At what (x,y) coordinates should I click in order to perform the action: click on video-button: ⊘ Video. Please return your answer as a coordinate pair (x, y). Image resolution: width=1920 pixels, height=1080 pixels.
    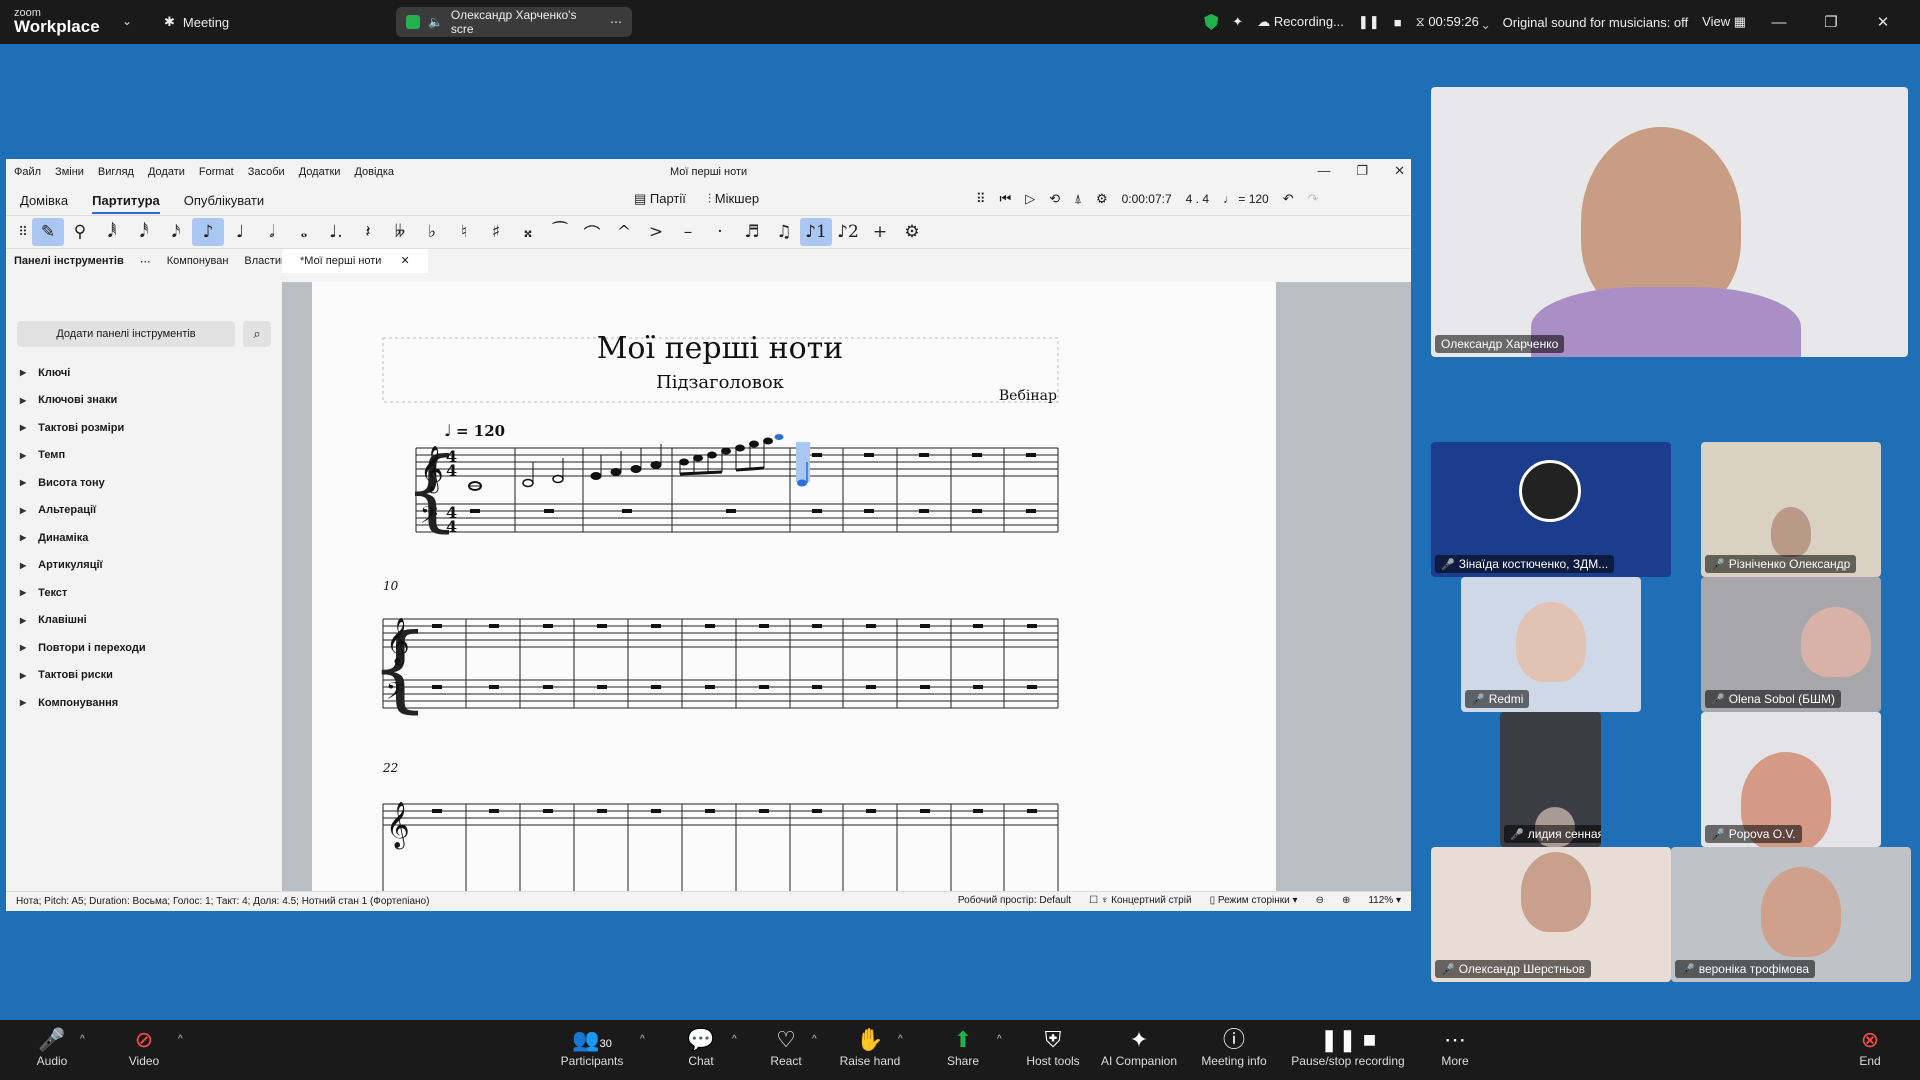
    Looking at the image, I should click on (144, 1047).